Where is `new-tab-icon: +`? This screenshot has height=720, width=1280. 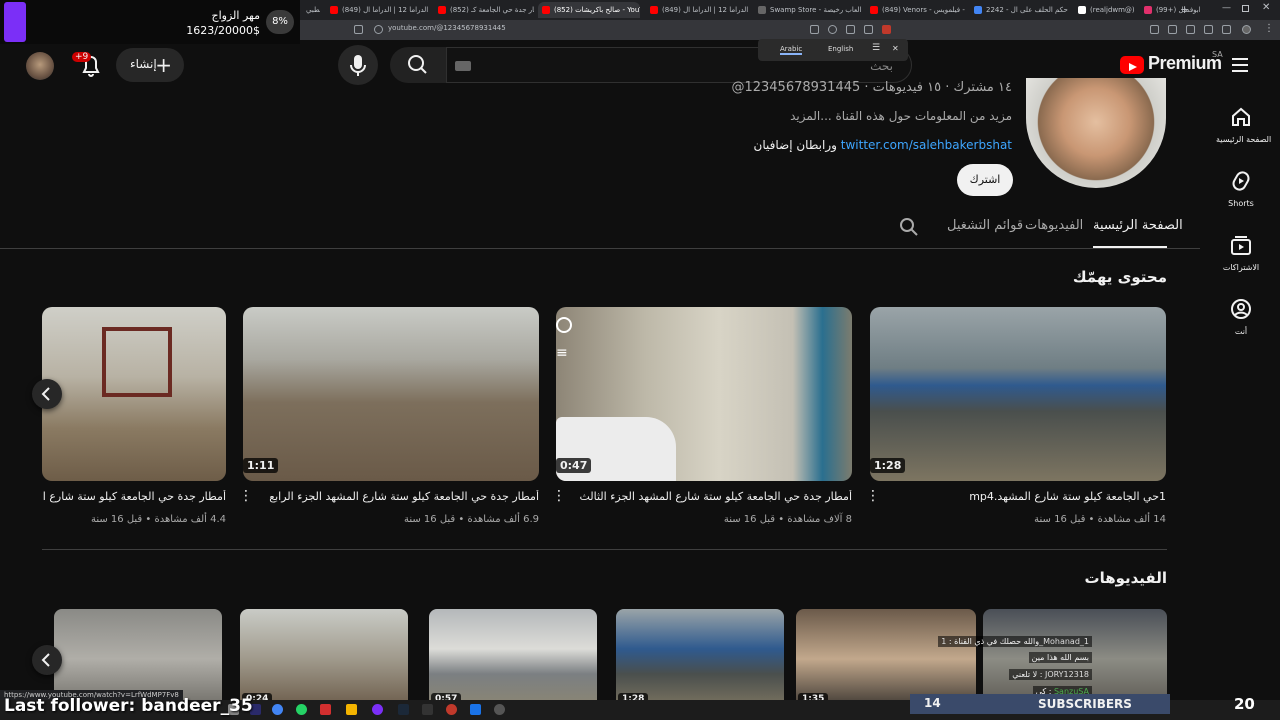
new-tab-icon: + is located at coordinates (1184, 9).